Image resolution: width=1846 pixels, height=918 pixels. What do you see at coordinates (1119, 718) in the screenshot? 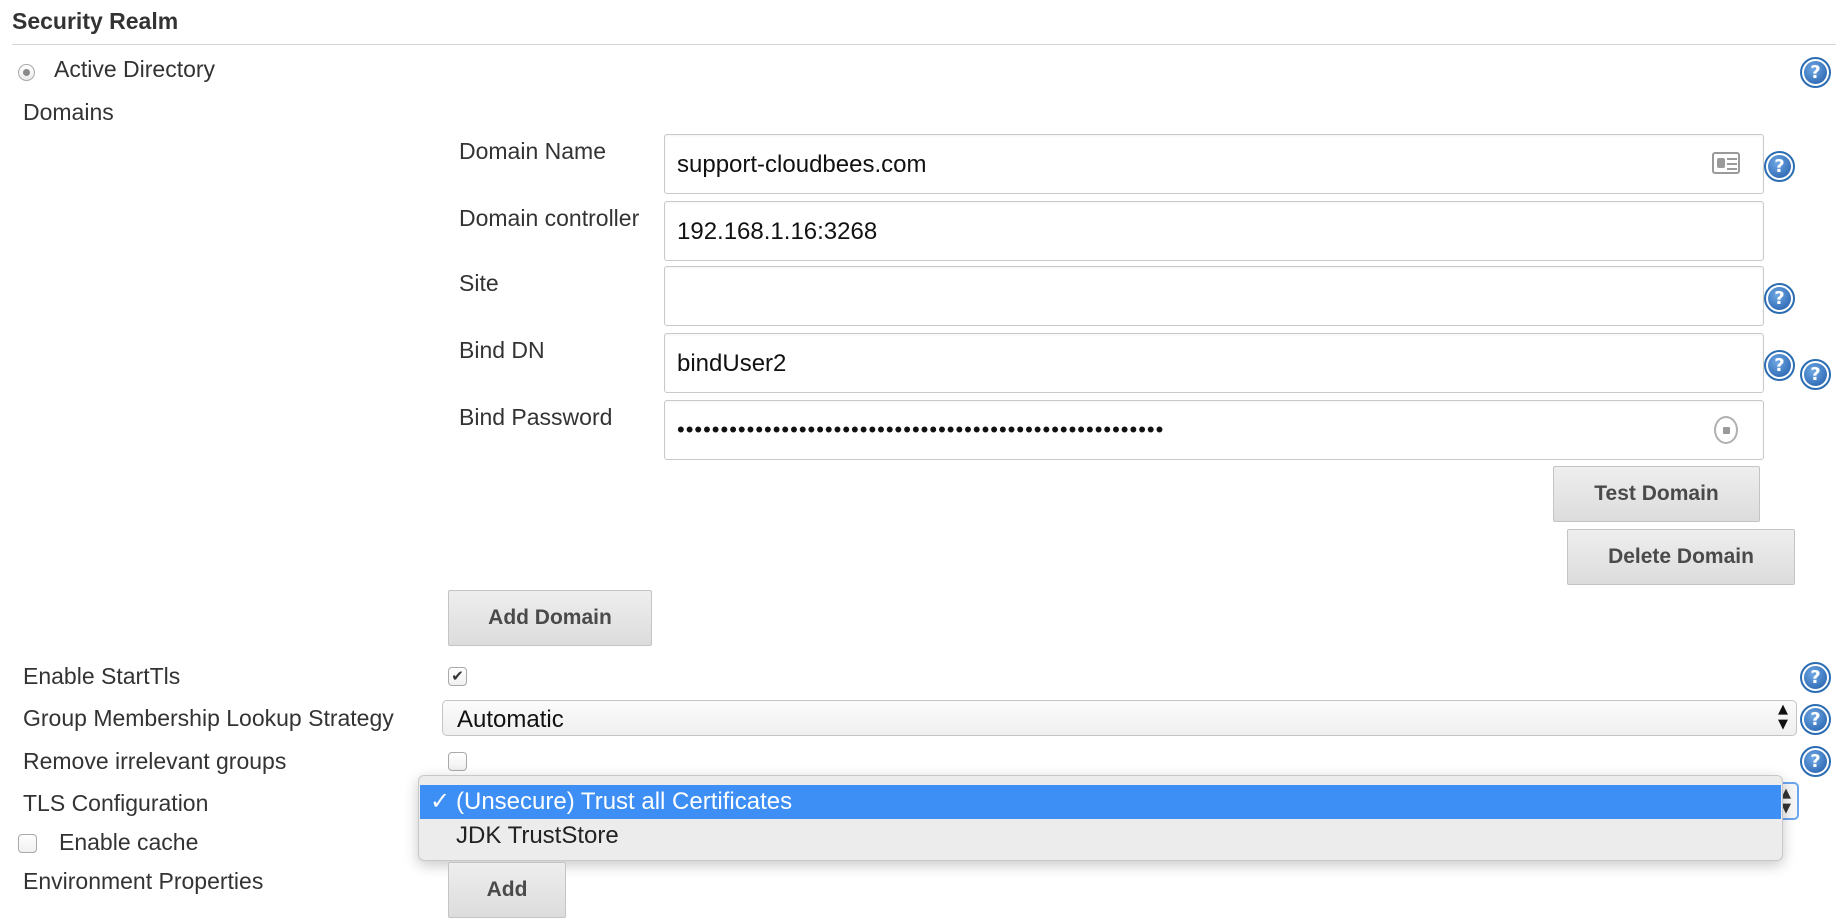
I see `group-lookup-select: Automatic ▲ ▼` at bounding box center [1119, 718].